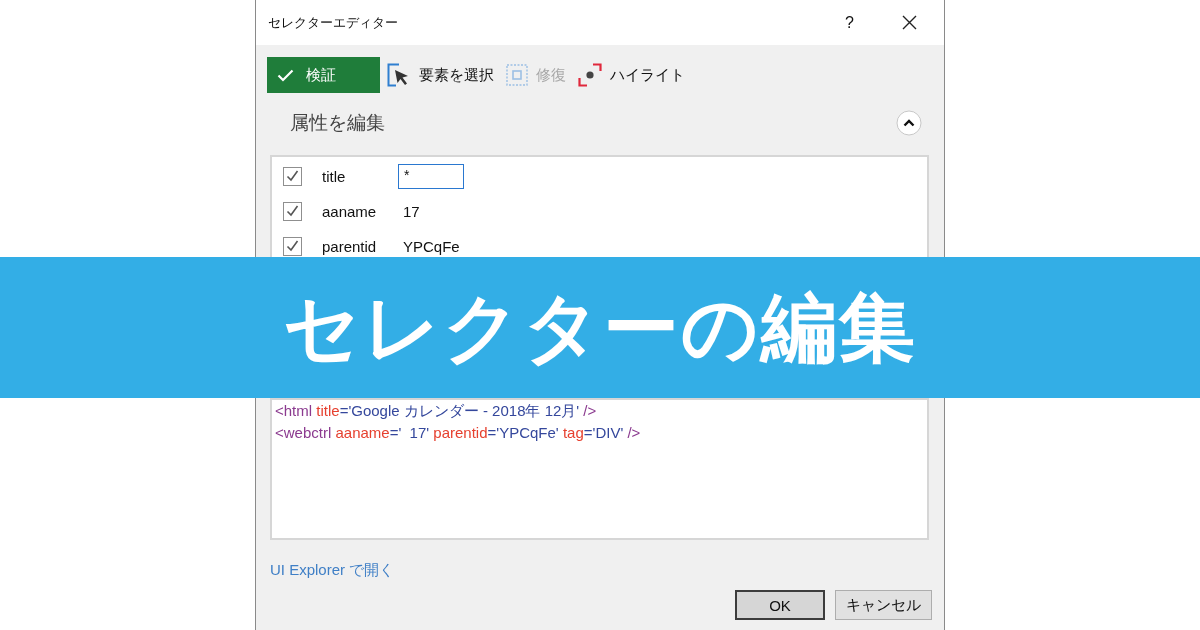  I want to click on check-icon, so click(285, 75).